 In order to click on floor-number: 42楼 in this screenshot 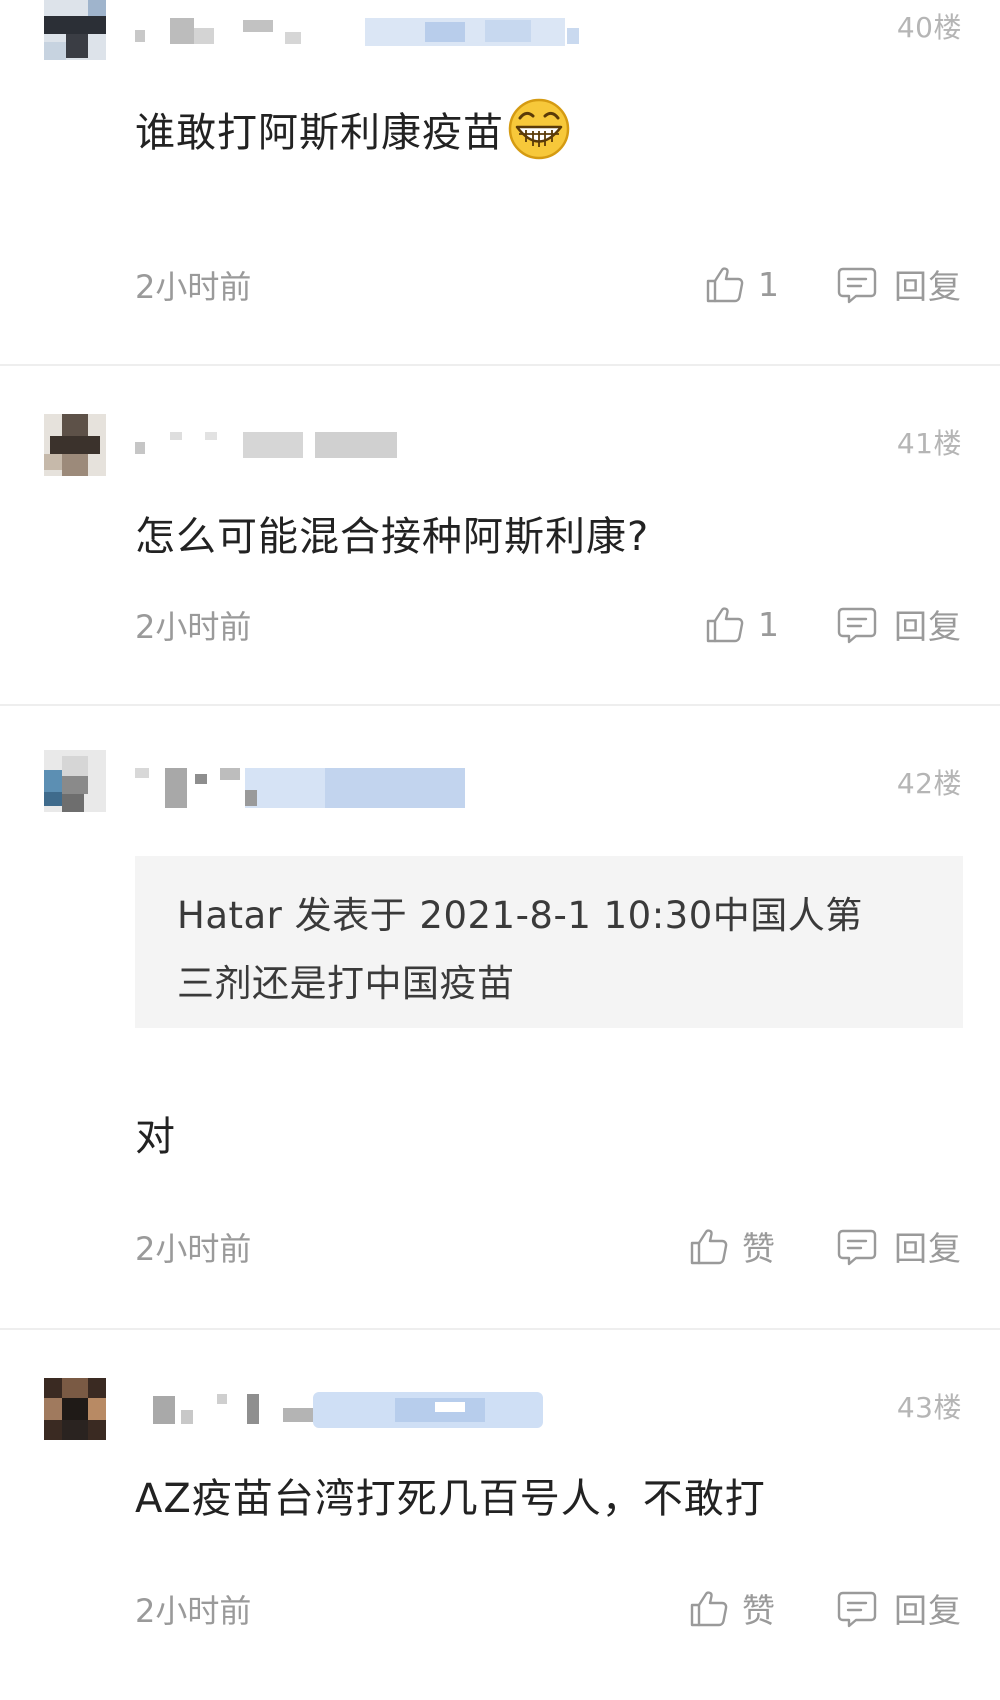, I will do `click(929, 783)`.